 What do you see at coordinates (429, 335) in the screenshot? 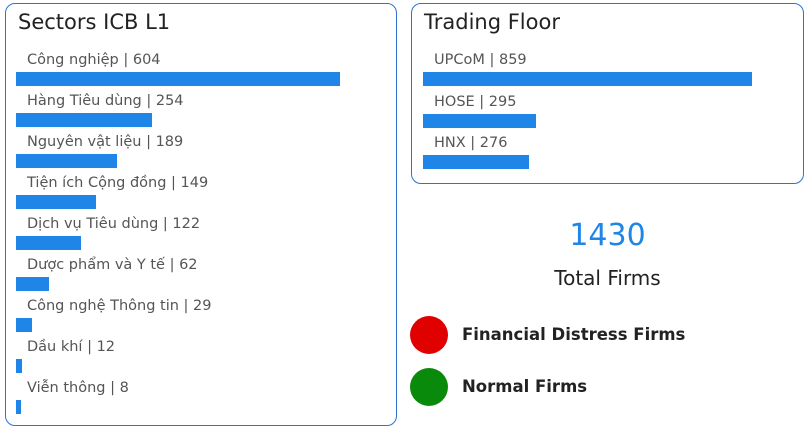
I see `red-circle-icon` at bounding box center [429, 335].